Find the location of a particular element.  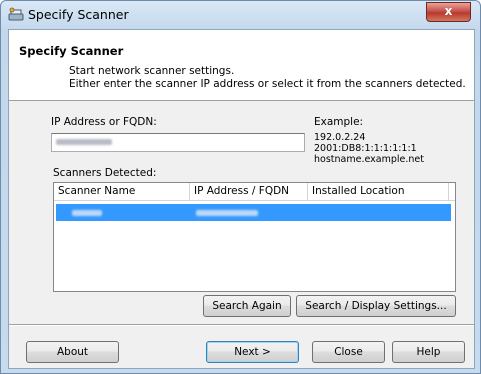

search-again-button: Search Again is located at coordinates (247, 306).